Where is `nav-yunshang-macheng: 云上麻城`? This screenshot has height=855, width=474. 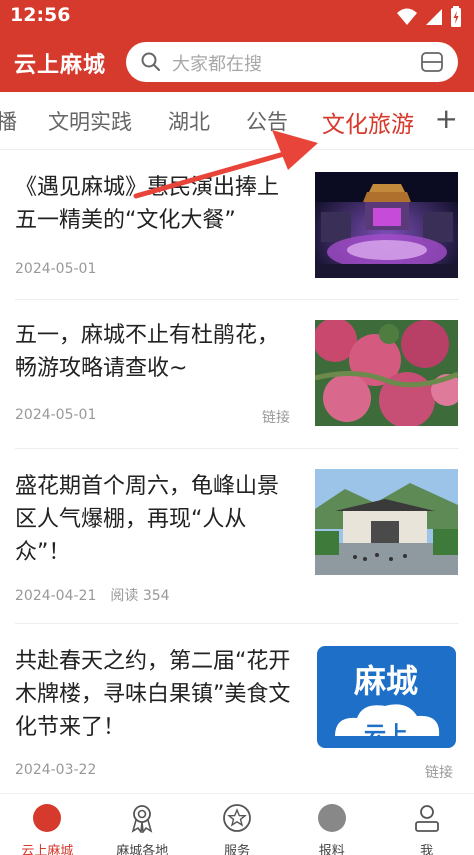 nav-yunshang-macheng: 云上麻城 is located at coordinates (47, 824).